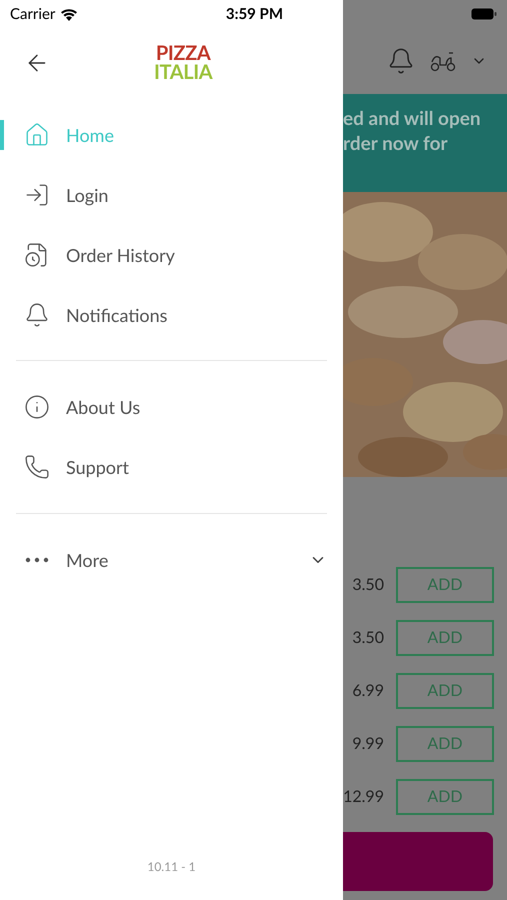  Describe the element at coordinates (69, 14) in the screenshot. I see `wifi-icon` at that location.